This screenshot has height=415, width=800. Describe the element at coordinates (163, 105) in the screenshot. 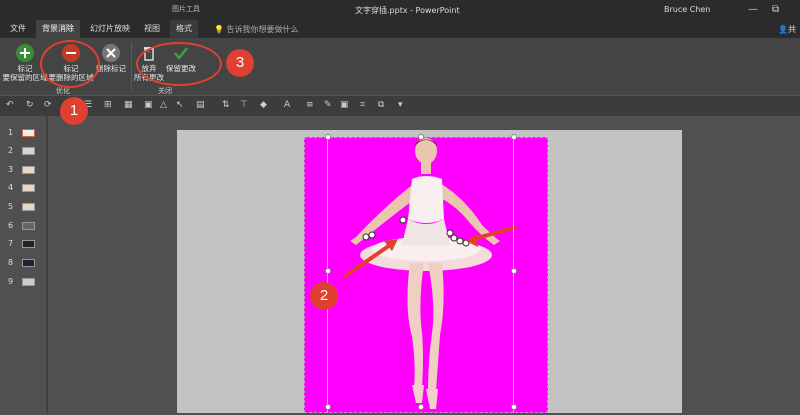

I see `shapes-icon: △` at that location.